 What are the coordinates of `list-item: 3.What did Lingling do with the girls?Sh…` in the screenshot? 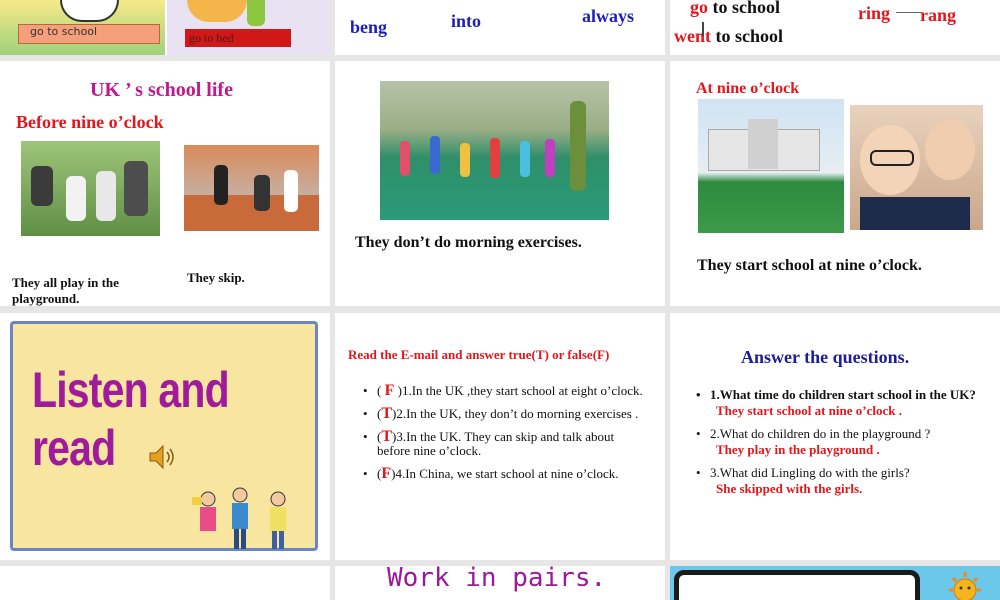 It's located at (841, 481).